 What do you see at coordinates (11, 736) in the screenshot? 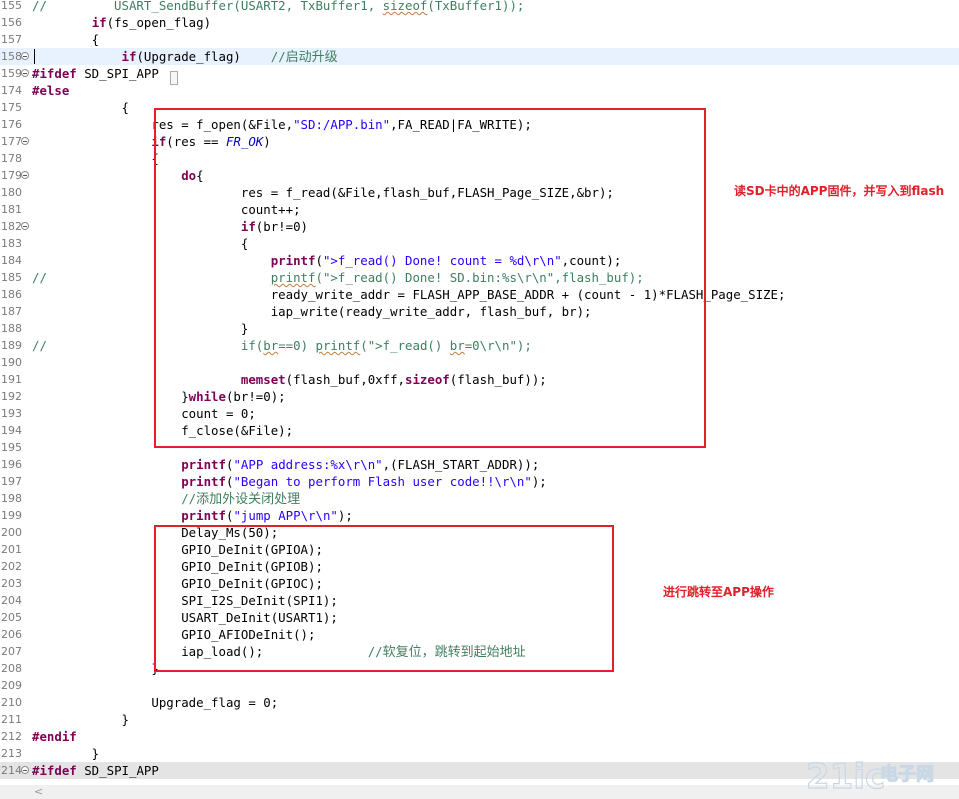
I see `line-number: 212` at bounding box center [11, 736].